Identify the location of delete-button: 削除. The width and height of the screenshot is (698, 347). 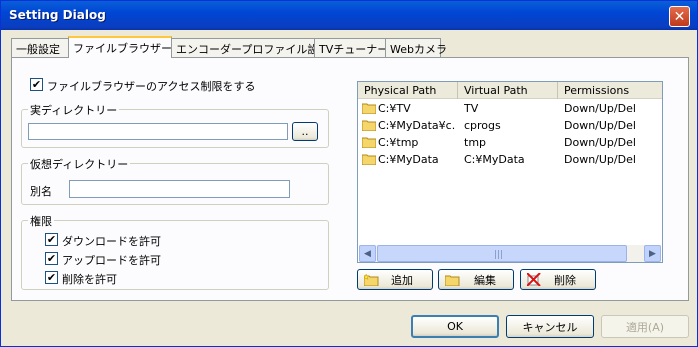
(558, 279).